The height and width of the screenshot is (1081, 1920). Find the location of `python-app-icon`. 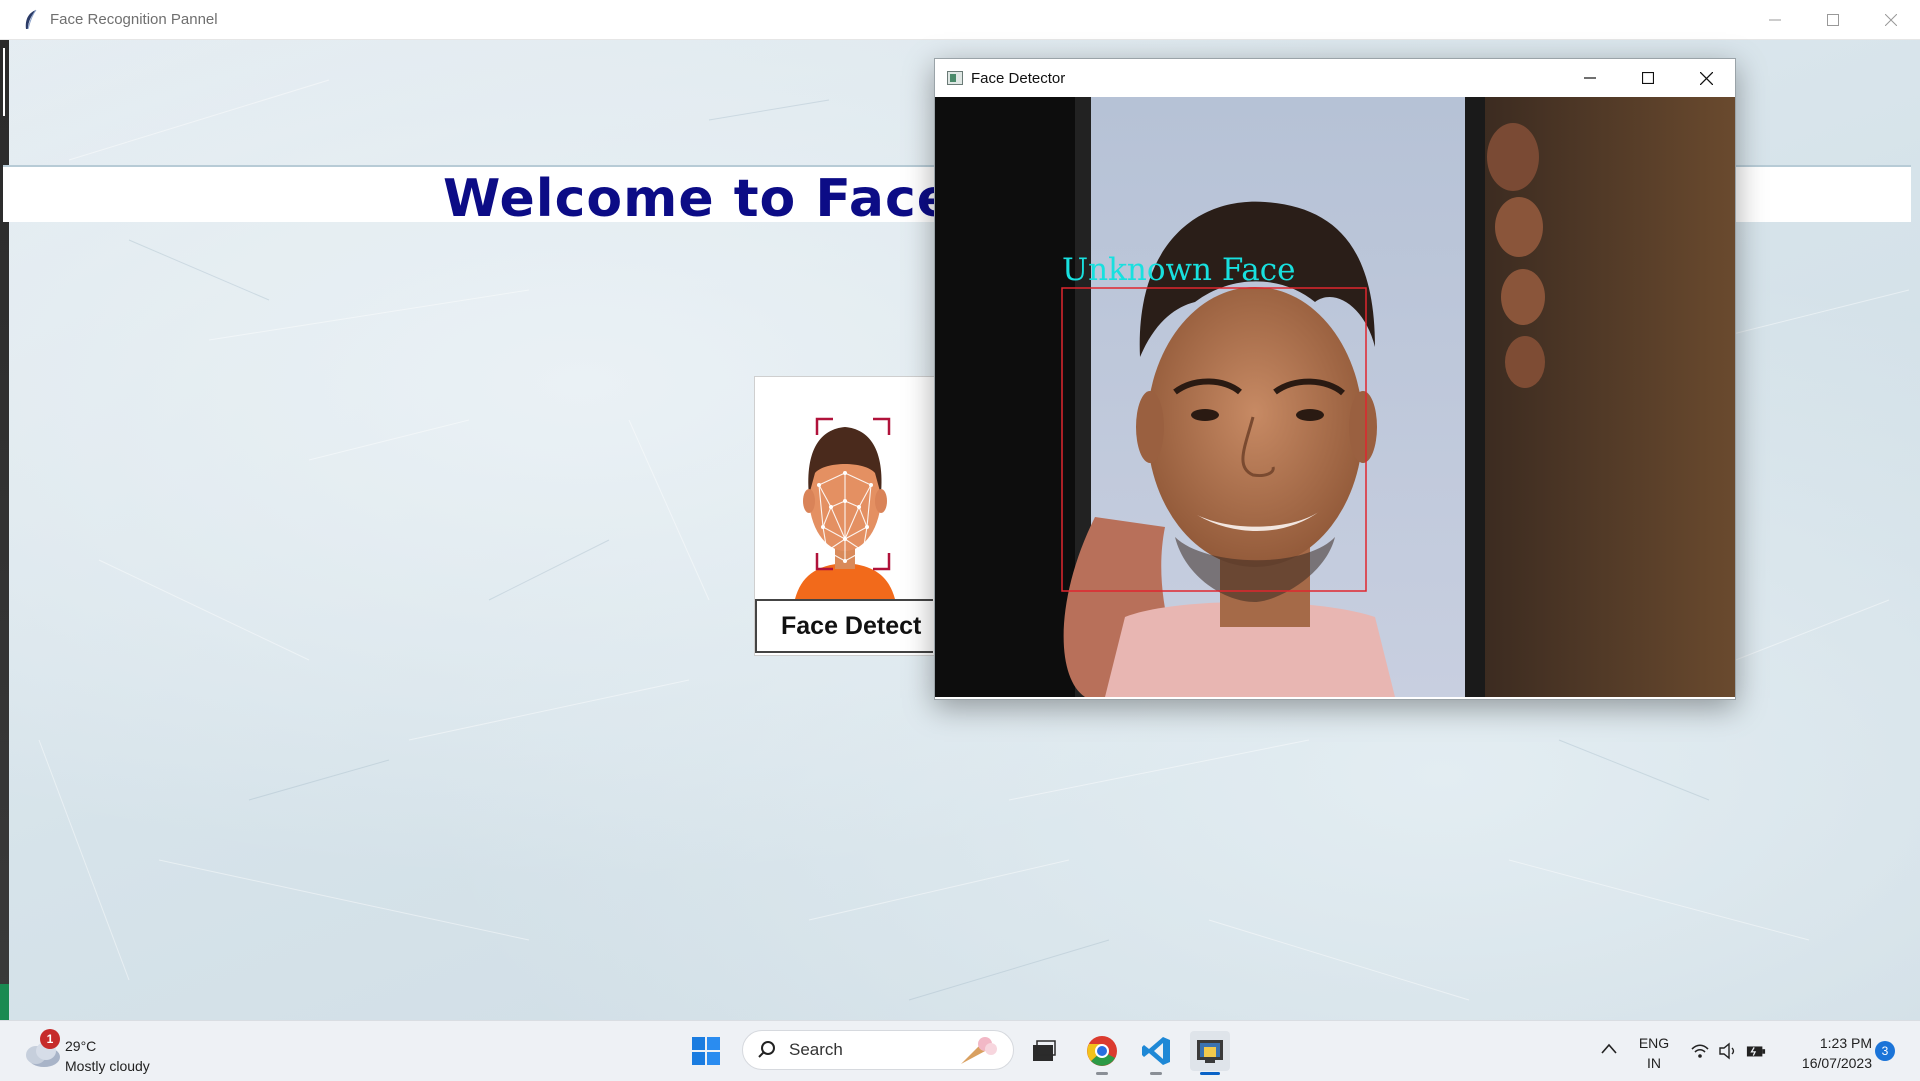

python-app-icon is located at coordinates (1210, 1051).